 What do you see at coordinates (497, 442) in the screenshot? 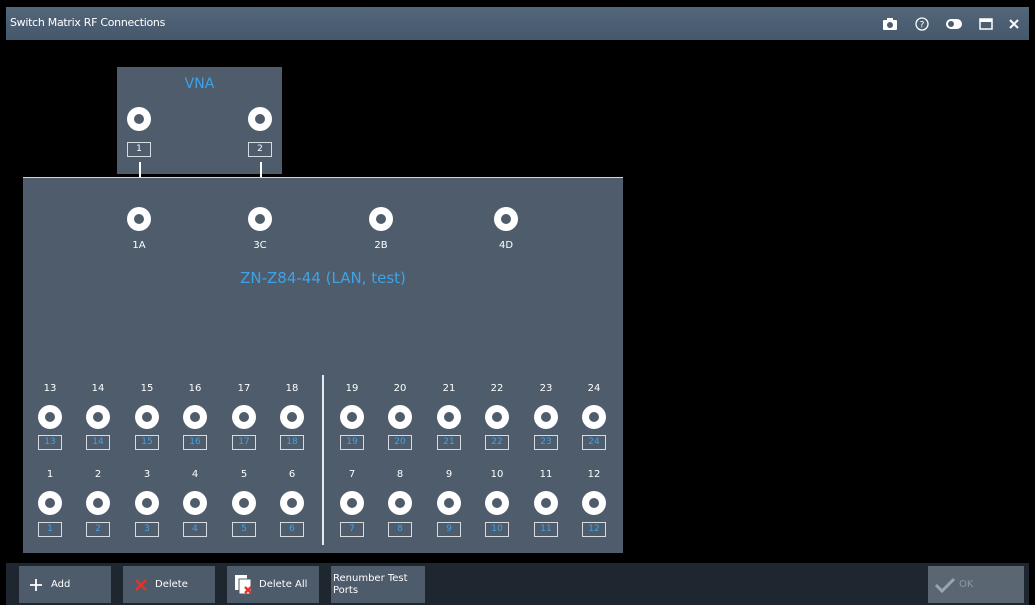
I see `test-port-number-box: 22` at bounding box center [497, 442].